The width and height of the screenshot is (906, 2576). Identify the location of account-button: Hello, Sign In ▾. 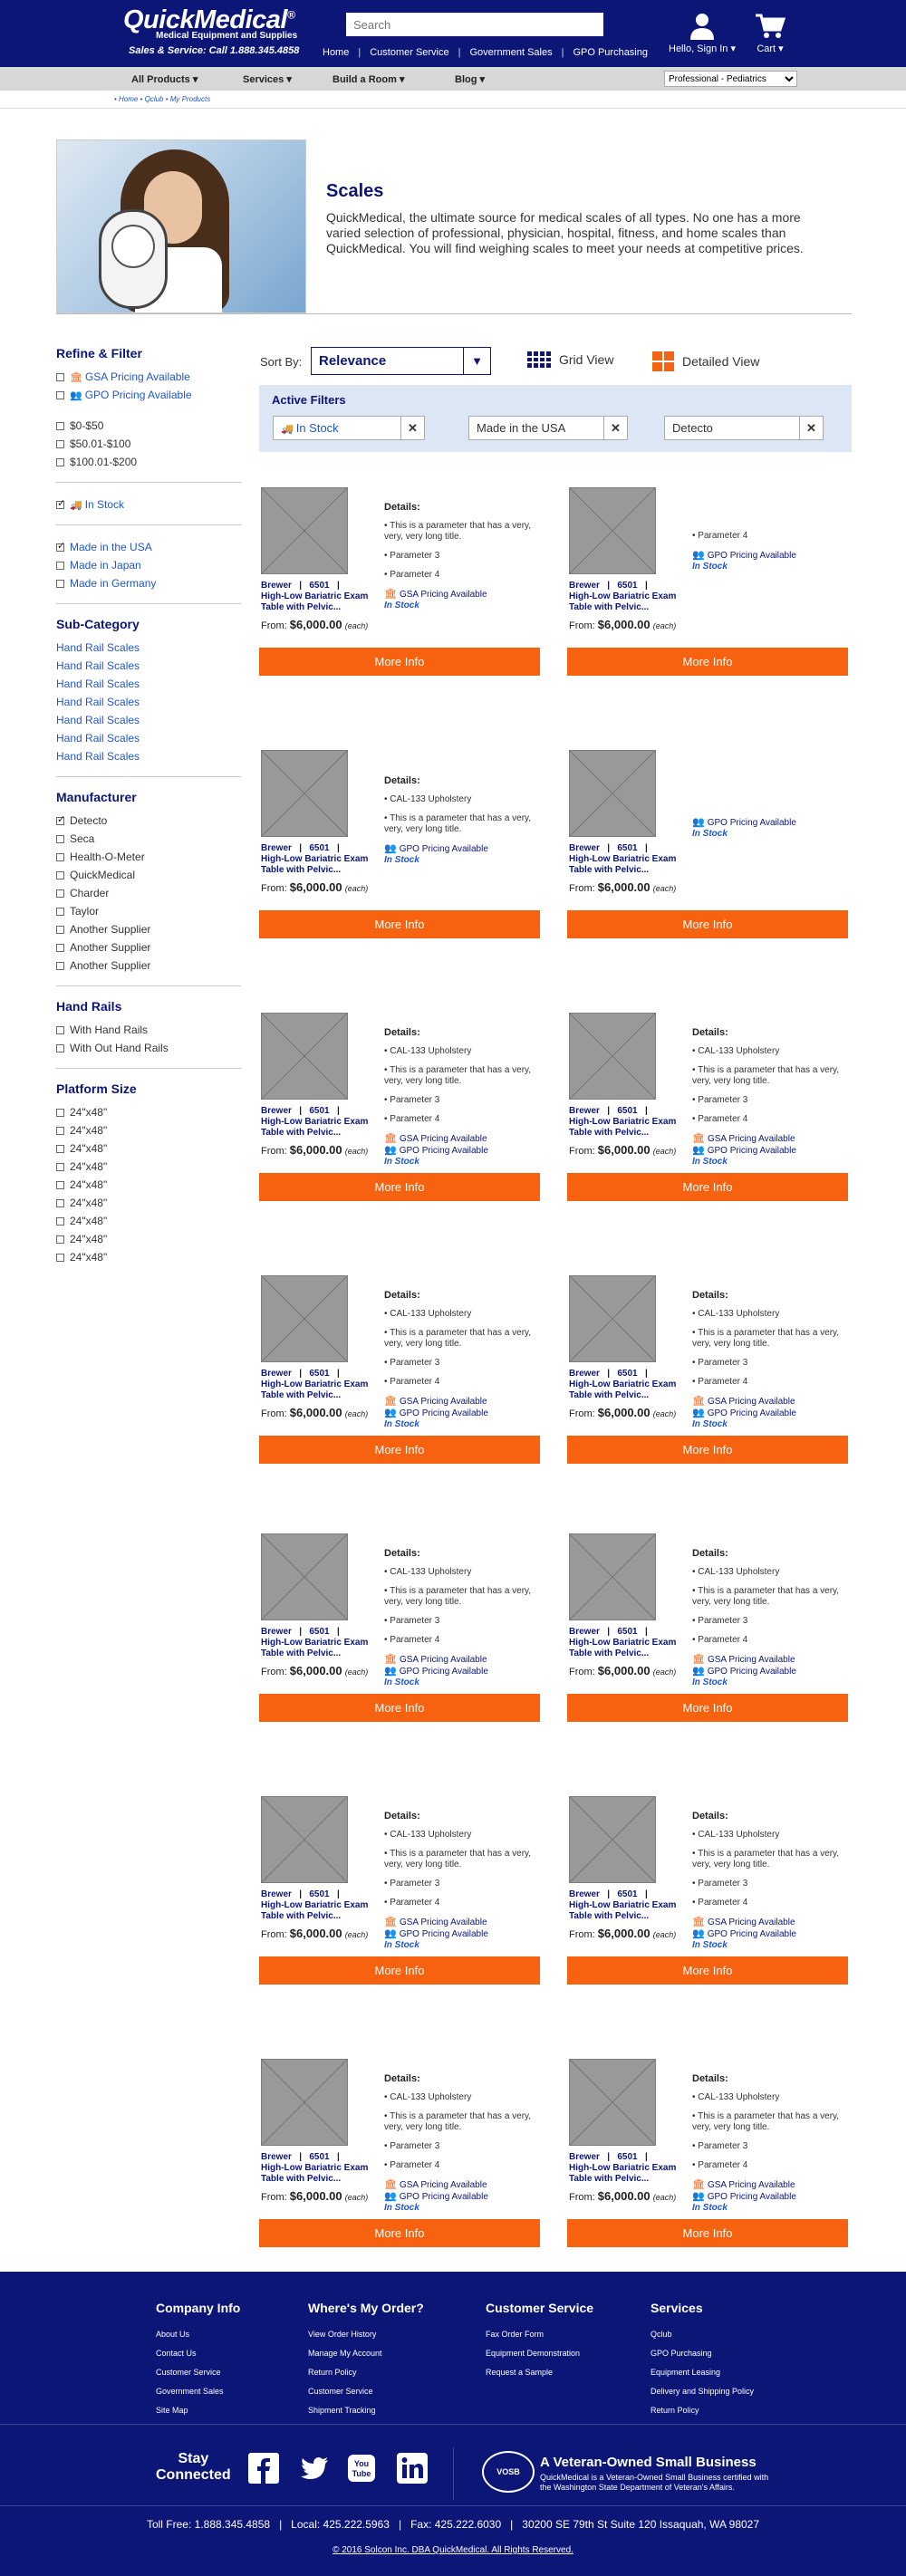
(702, 33).